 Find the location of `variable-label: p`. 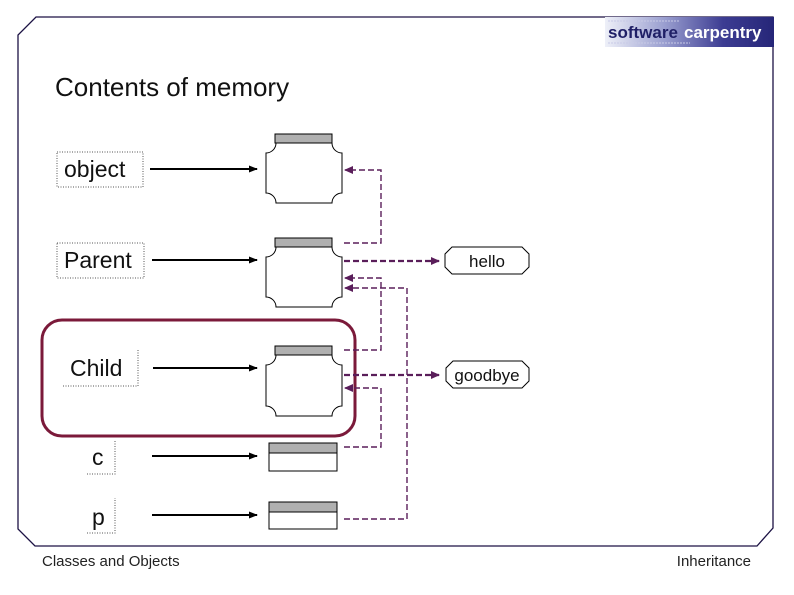

variable-label: p is located at coordinates (98, 517).